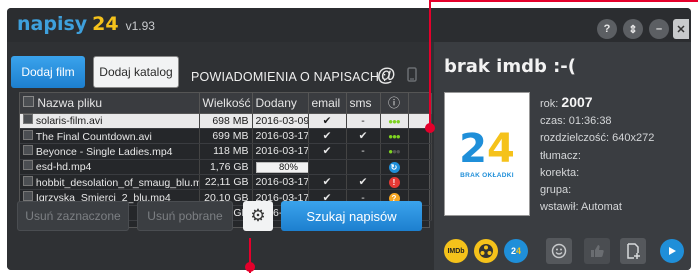 Image resolution: width=698 pixels, height=273 pixels. I want to click on table-header: Nazwa pliku Wielkość Dodany email sms ⓘ, so click(226, 103).